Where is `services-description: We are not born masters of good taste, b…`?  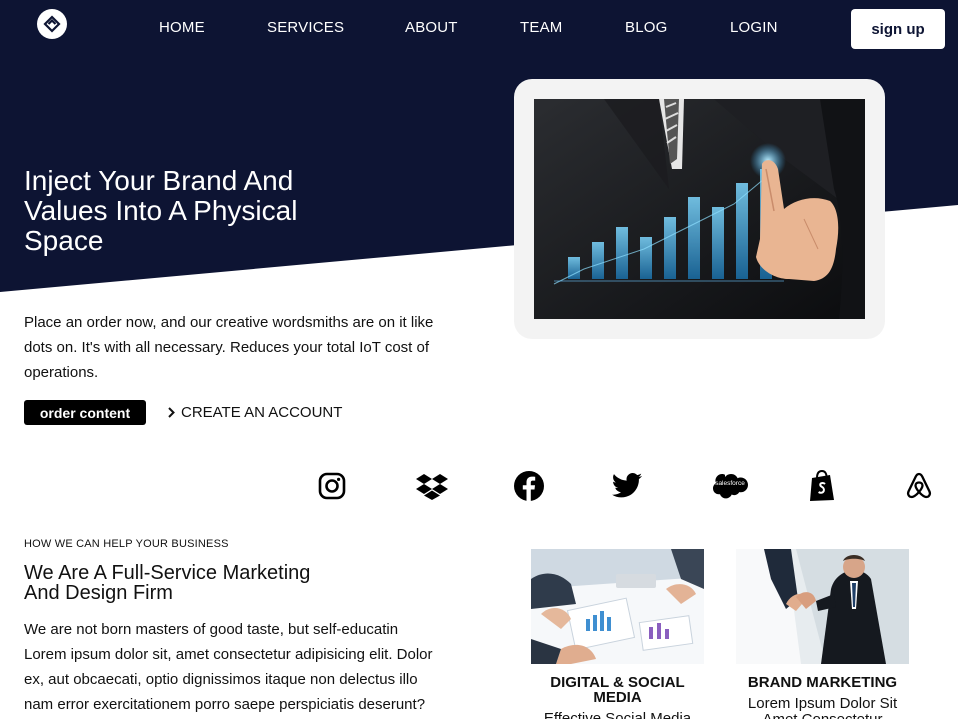 services-description: We are not born masters of good taste, b… is located at coordinates (228, 667).